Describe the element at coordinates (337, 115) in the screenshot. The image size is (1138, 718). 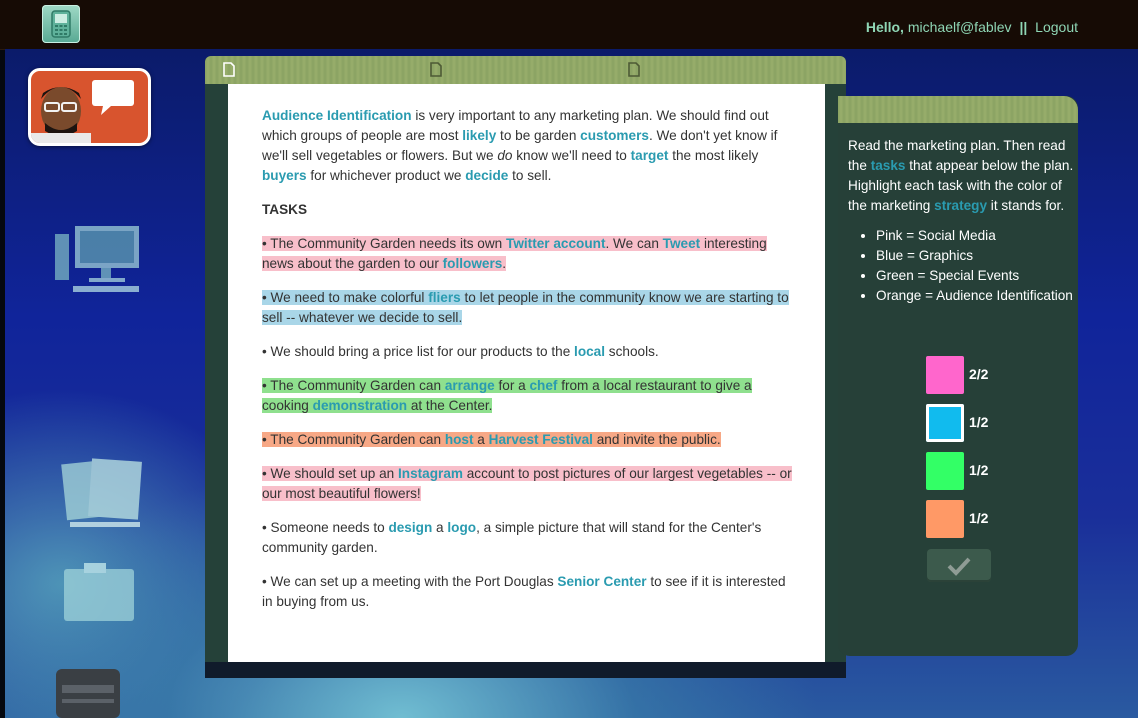
I see `keyword: Audience Identification` at that location.